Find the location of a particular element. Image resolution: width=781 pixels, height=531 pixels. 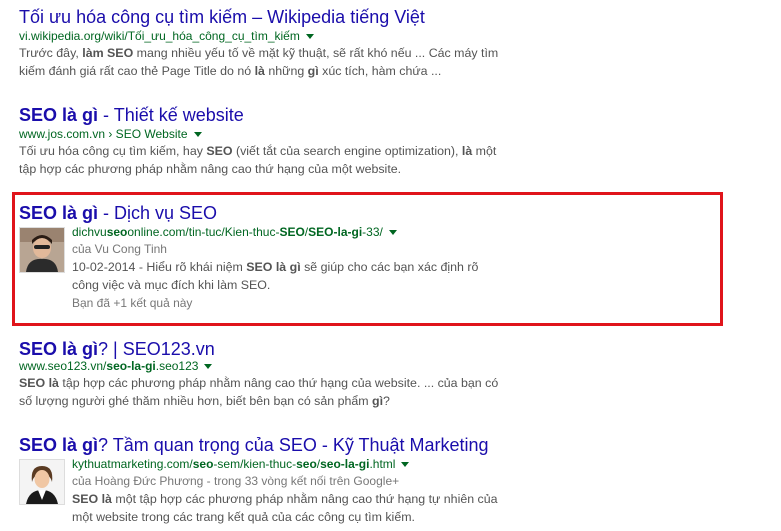

text: Tối ưu hóa công cụ tìm kiếm, hay is located at coordinates (113, 151).